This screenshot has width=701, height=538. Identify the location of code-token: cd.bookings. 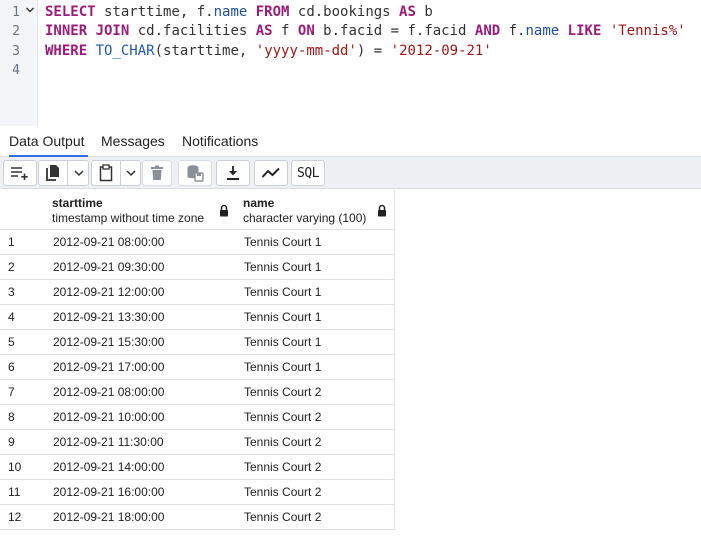
(344, 12).